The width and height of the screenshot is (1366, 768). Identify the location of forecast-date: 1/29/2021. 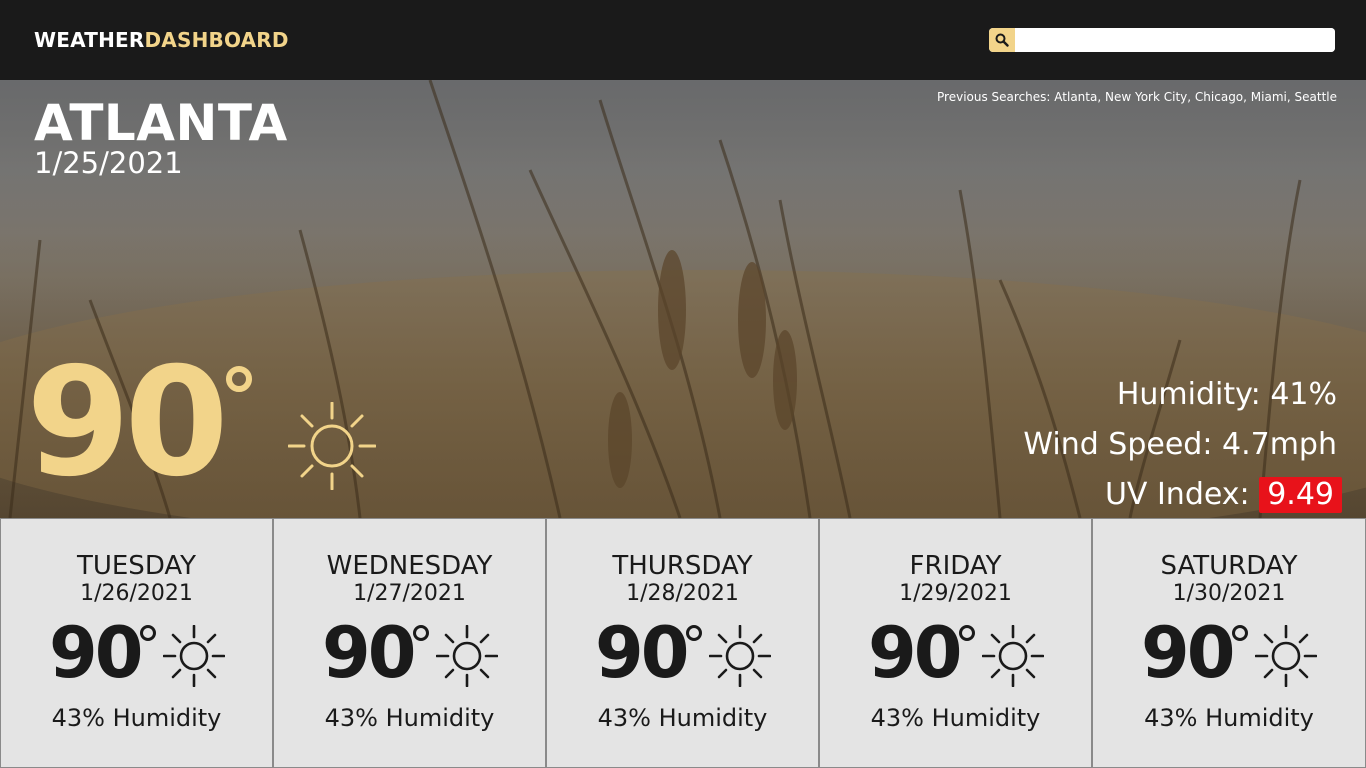
(955, 593).